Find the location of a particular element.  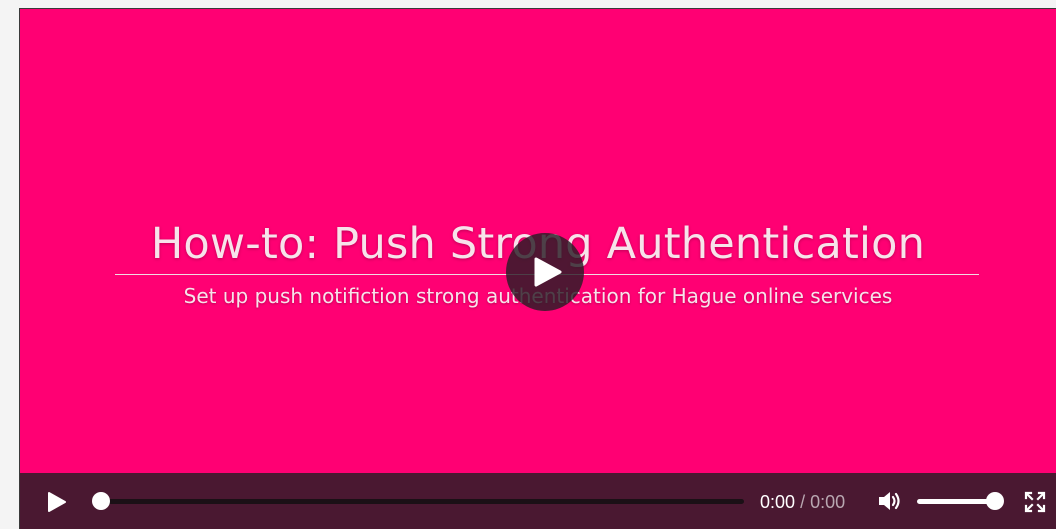

control-bar: 0:00 / 0:00 is located at coordinates (538, 501).